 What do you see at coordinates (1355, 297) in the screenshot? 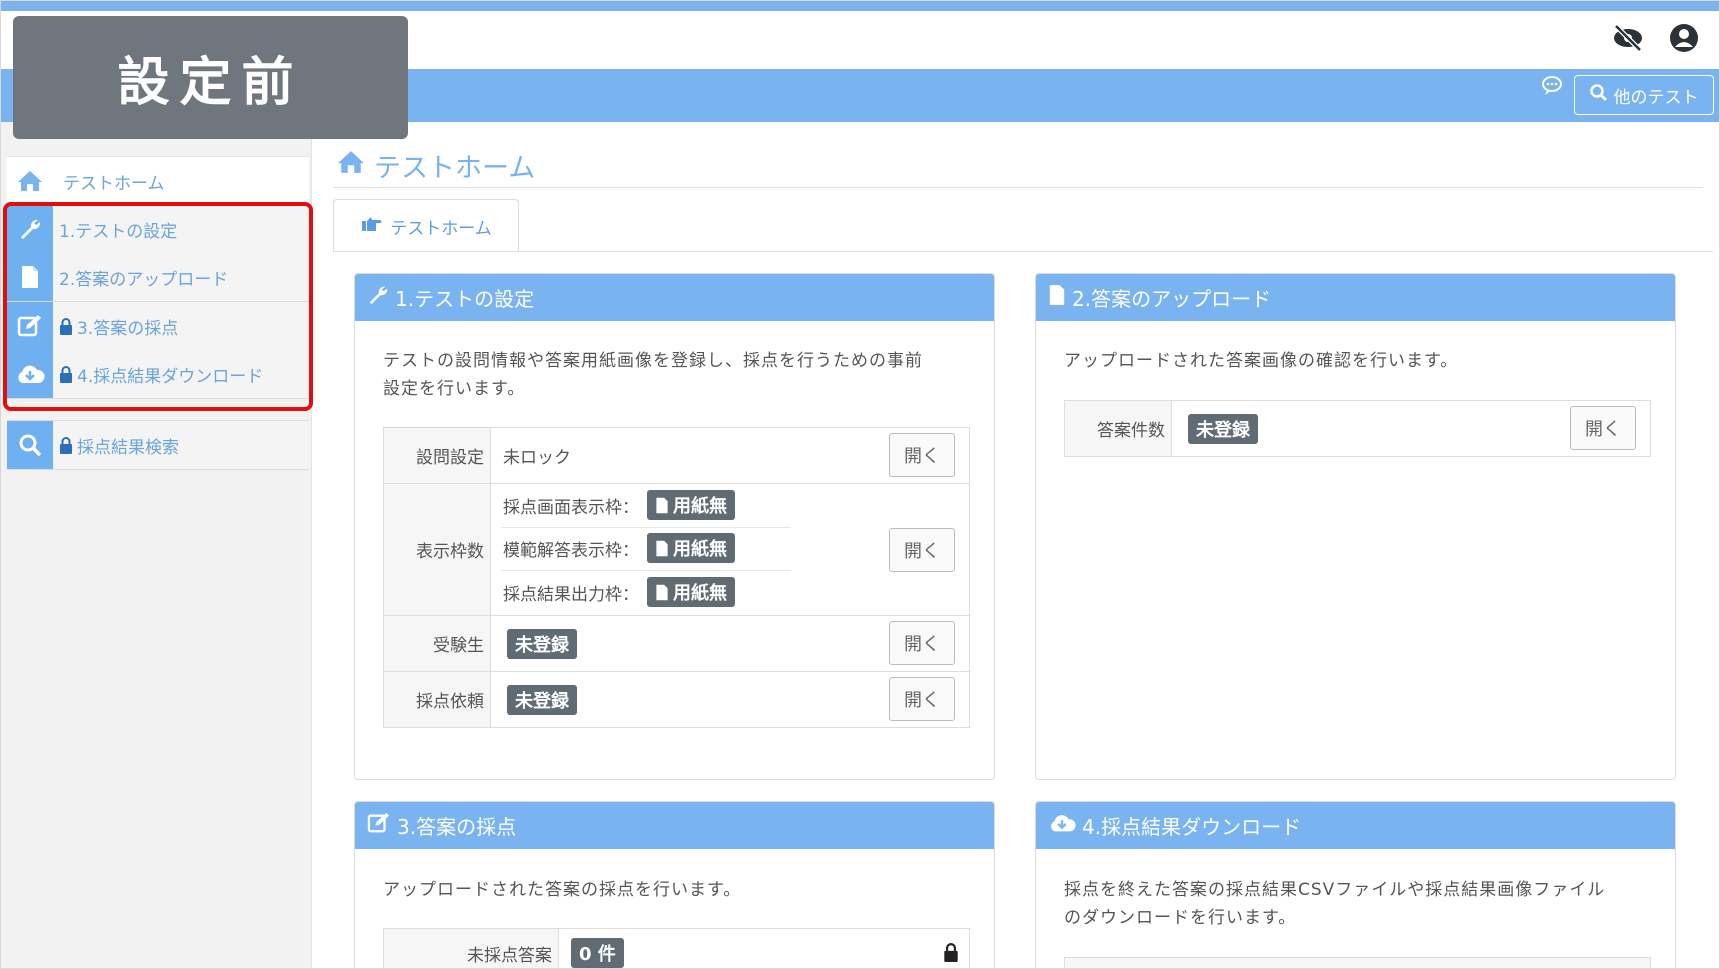
I see `panel-header: 2.答案のアップロード` at bounding box center [1355, 297].